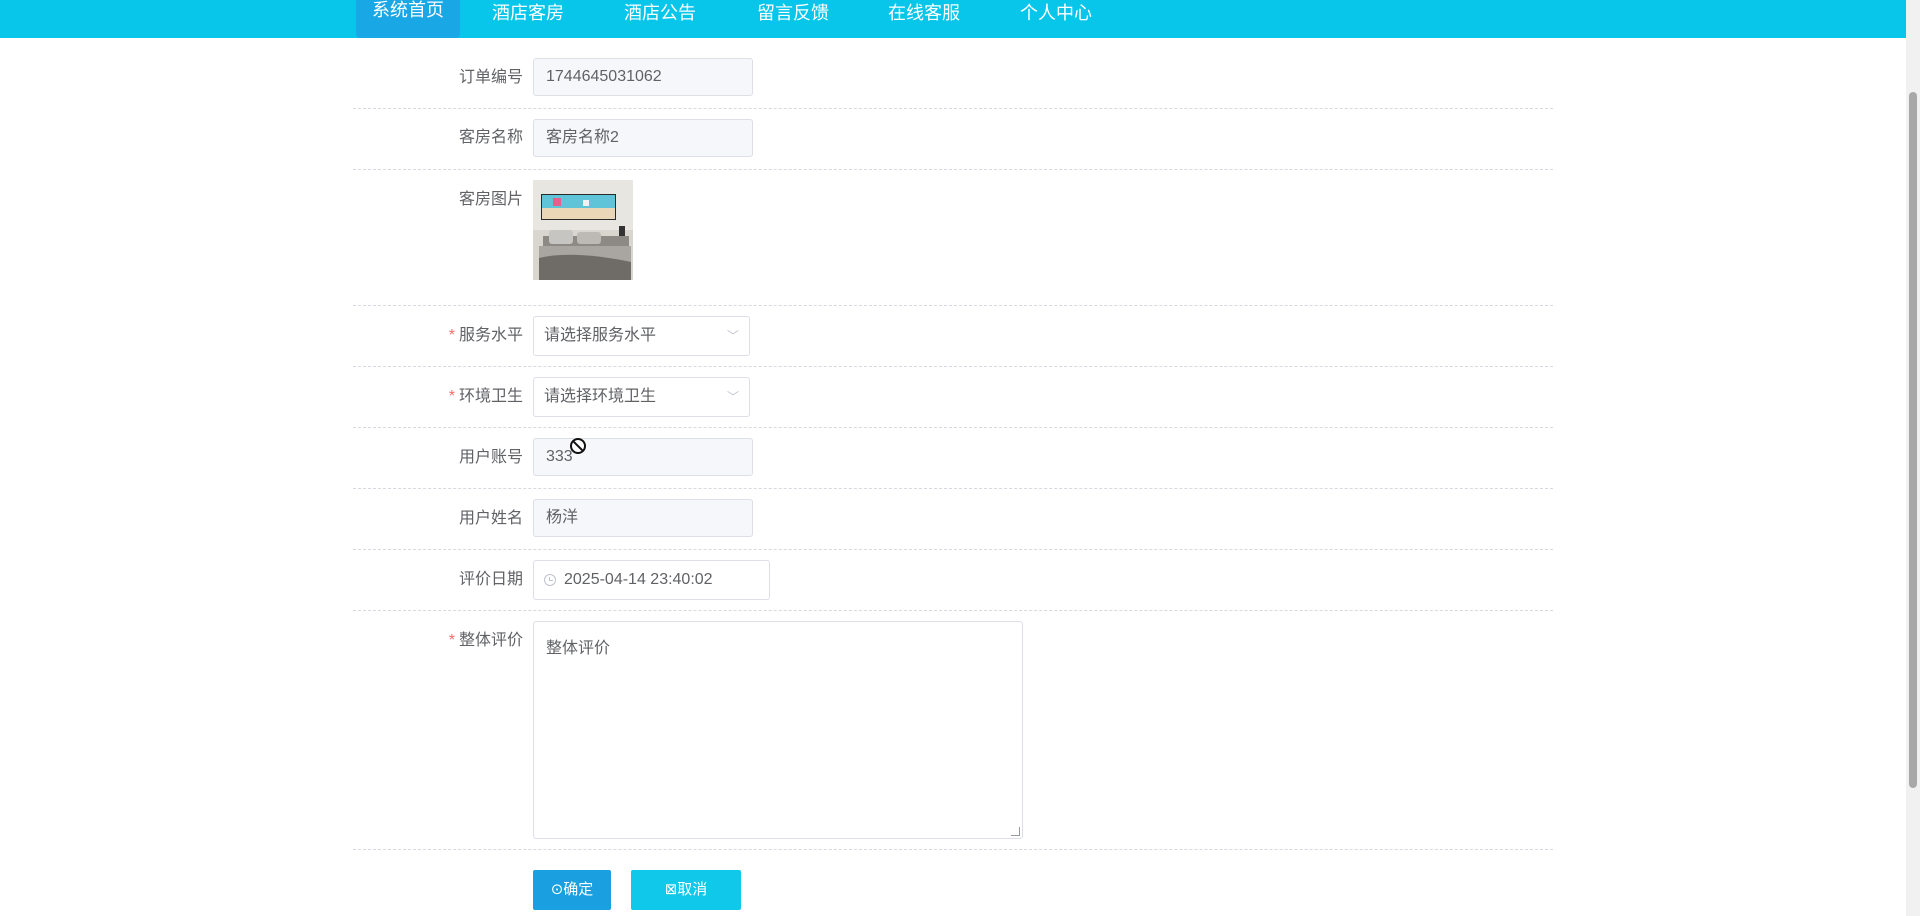 This screenshot has width=1920, height=916. I want to click on vertical-scrollbar, so click(1913, 458).